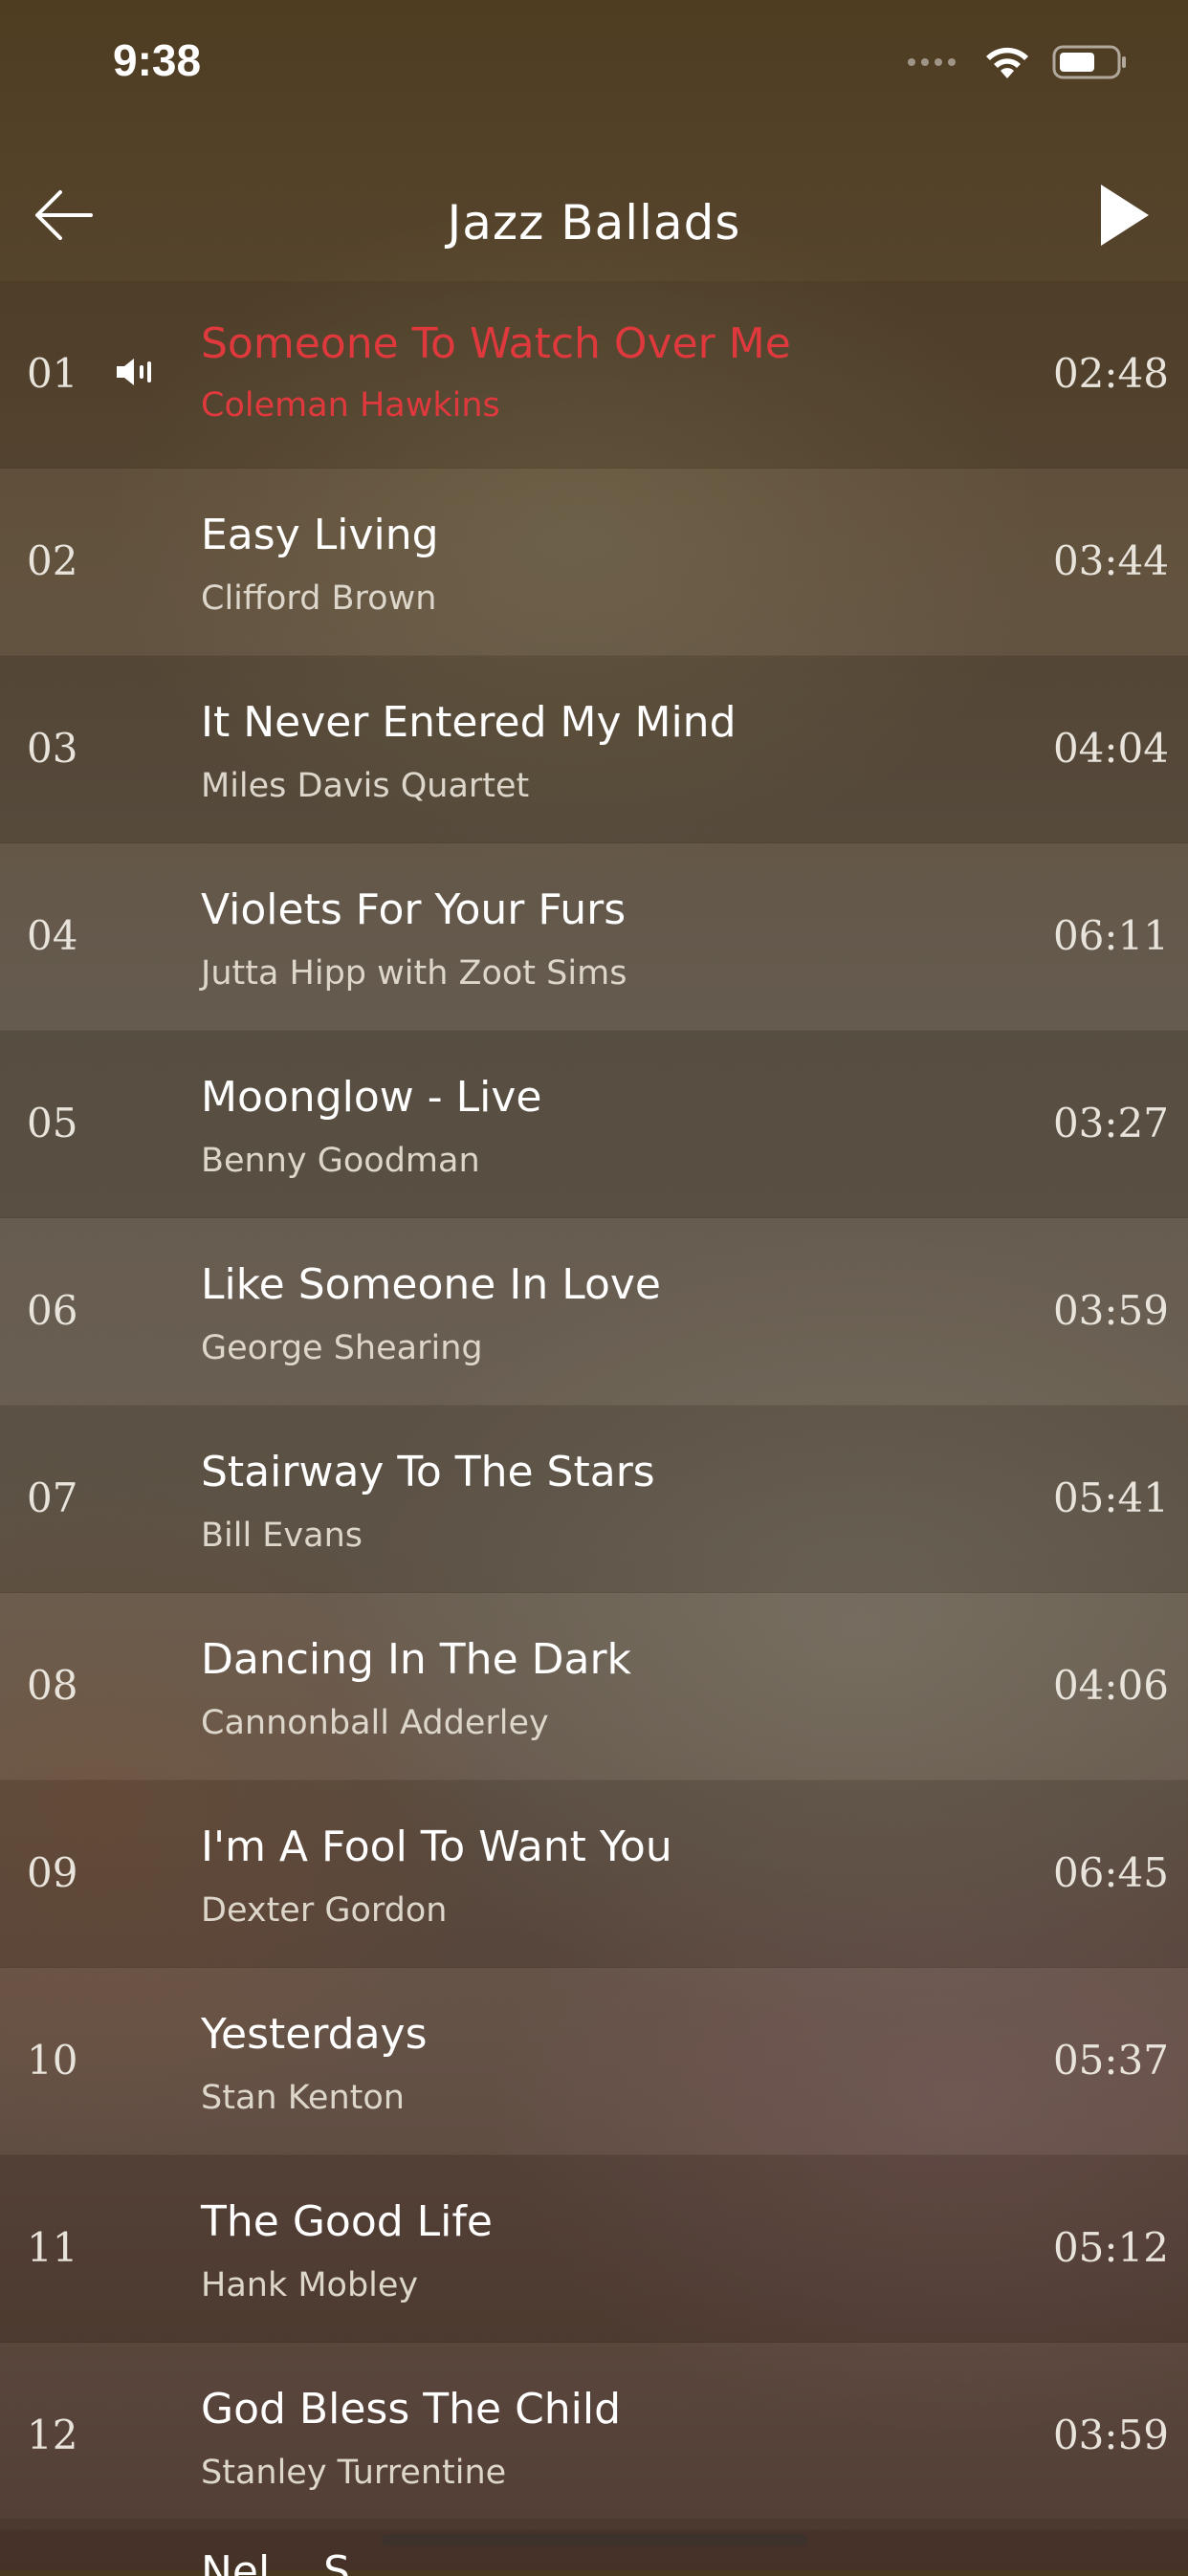 The height and width of the screenshot is (2576, 1188). Describe the element at coordinates (282, 1536) in the screenshot. I see `track-artist: Bill Evans` at that location.